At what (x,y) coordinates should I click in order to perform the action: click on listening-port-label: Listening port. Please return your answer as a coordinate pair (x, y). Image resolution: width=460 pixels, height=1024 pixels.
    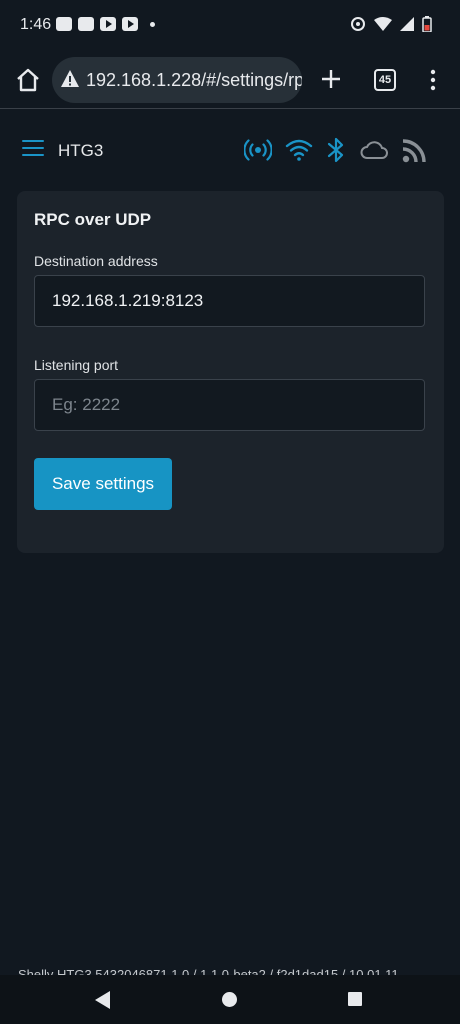
    Looking at the image, I should click on (76, 365).